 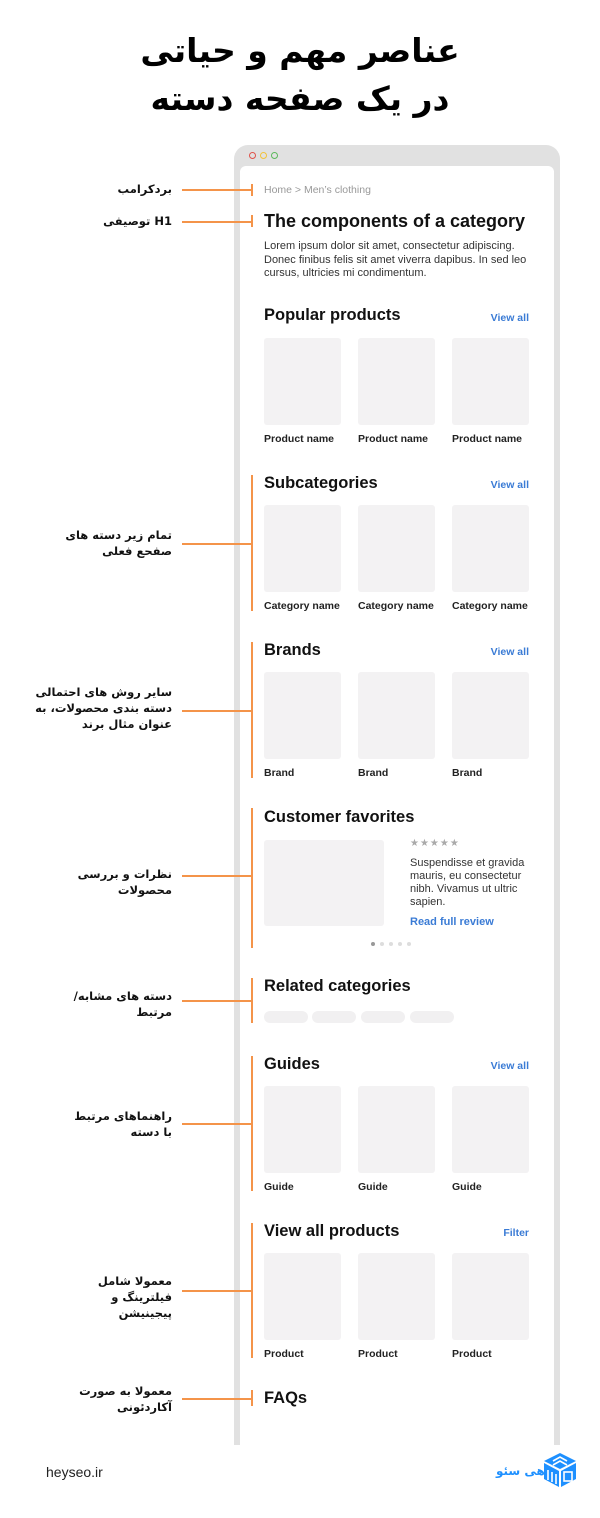 What do you see at coordinates (274, 155) in the screenshot?
I see `window-maximize-icon` at bounding box center [274, 155].